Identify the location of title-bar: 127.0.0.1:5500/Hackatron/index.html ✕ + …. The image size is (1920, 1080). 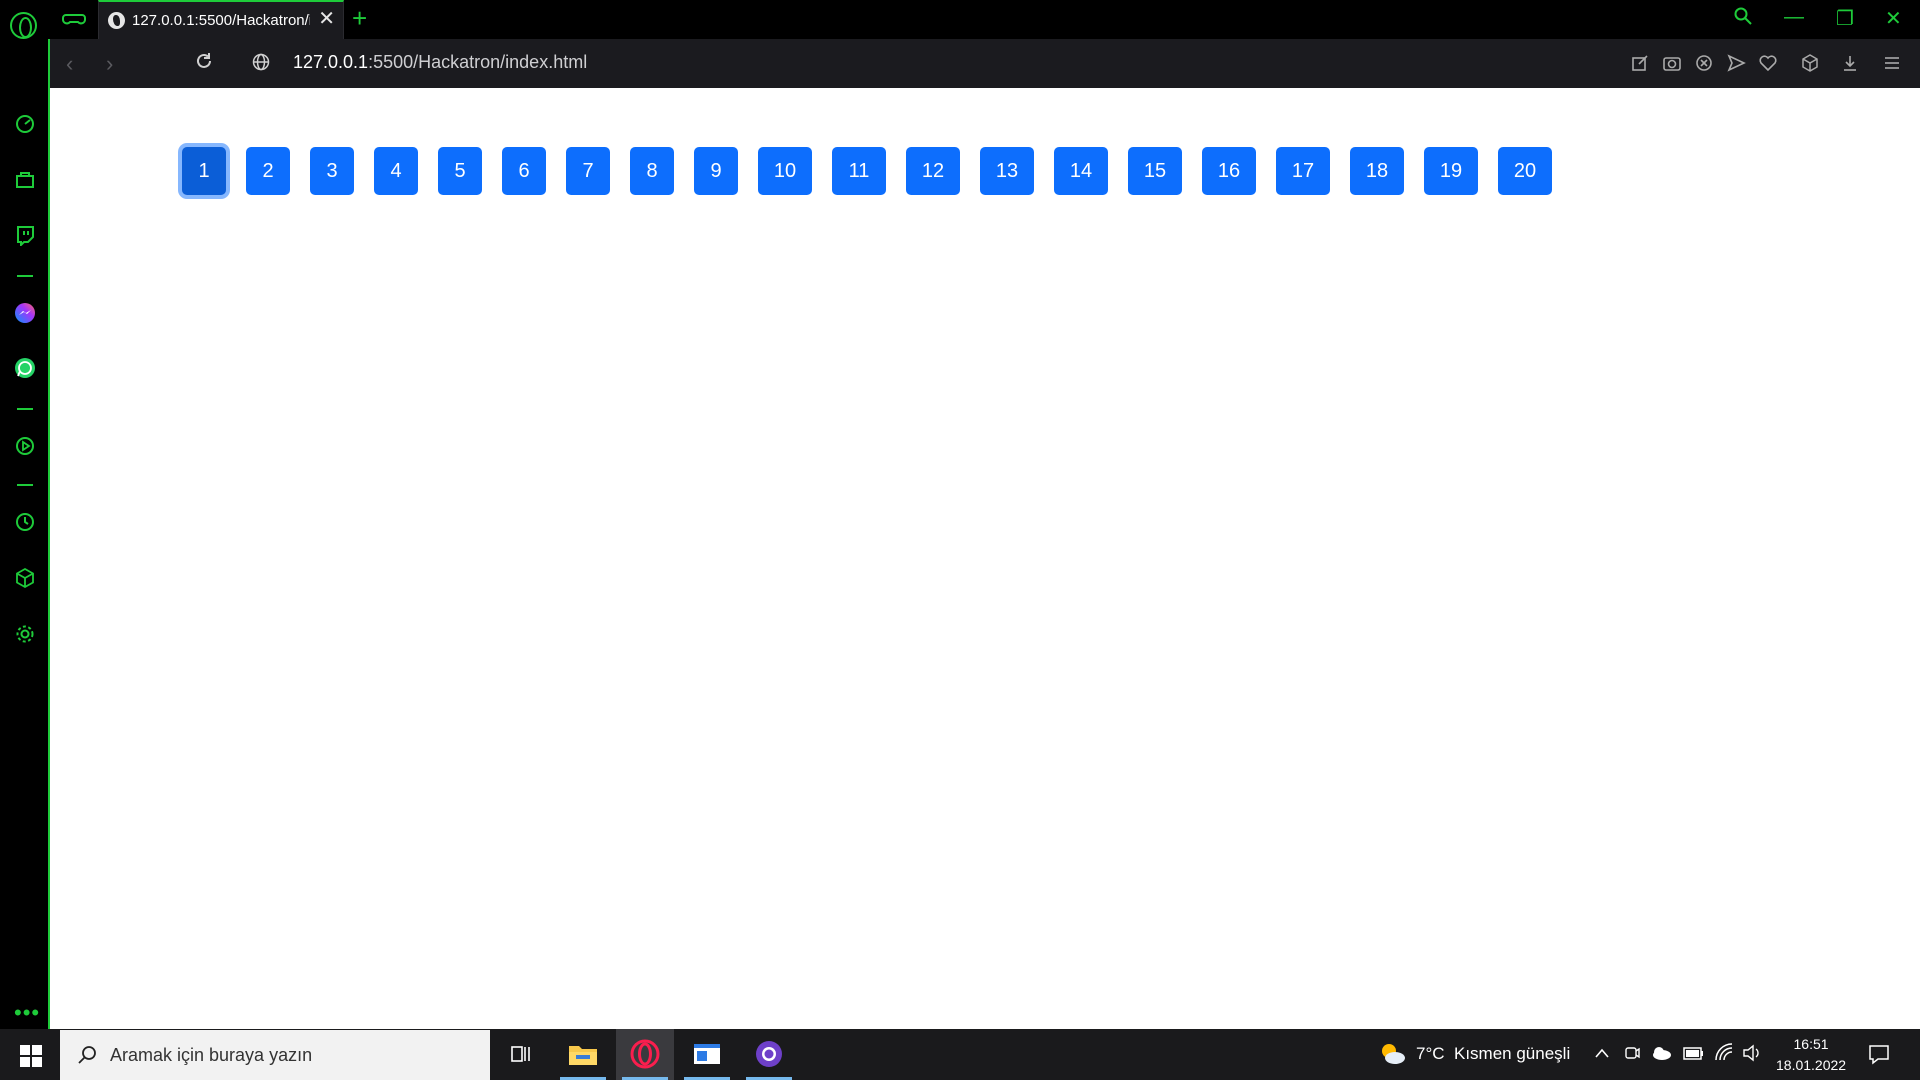
(960, 19).